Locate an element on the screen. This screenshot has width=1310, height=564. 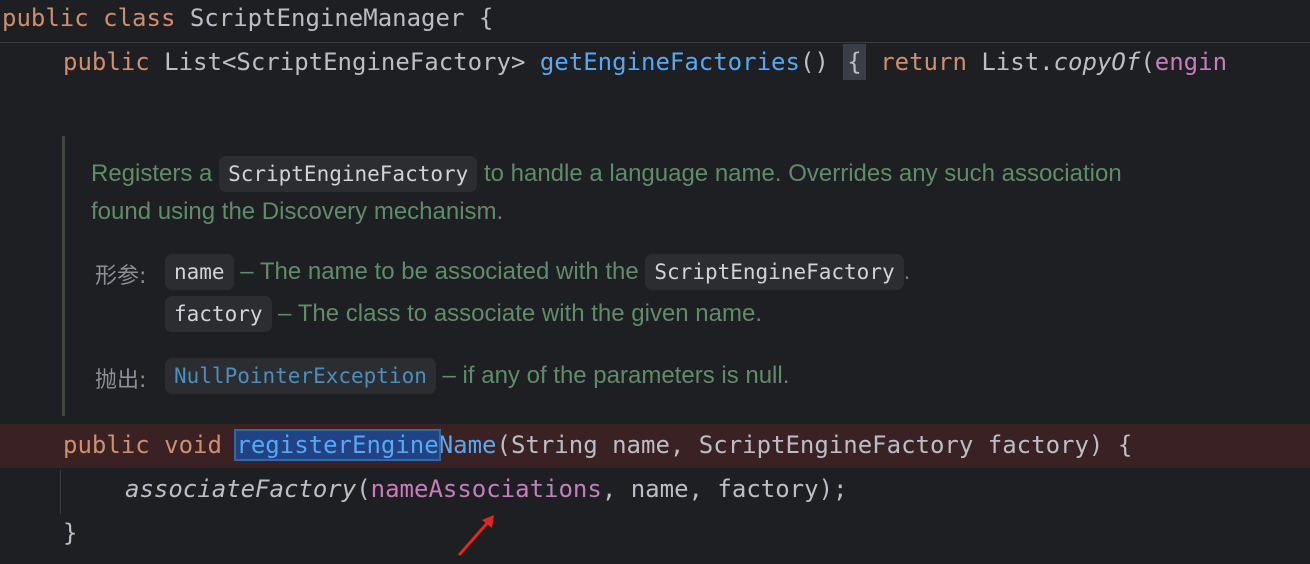
code-chip-scriptenginefactory-2: ScriptEngineFactory is located at coordinates (774, 272).